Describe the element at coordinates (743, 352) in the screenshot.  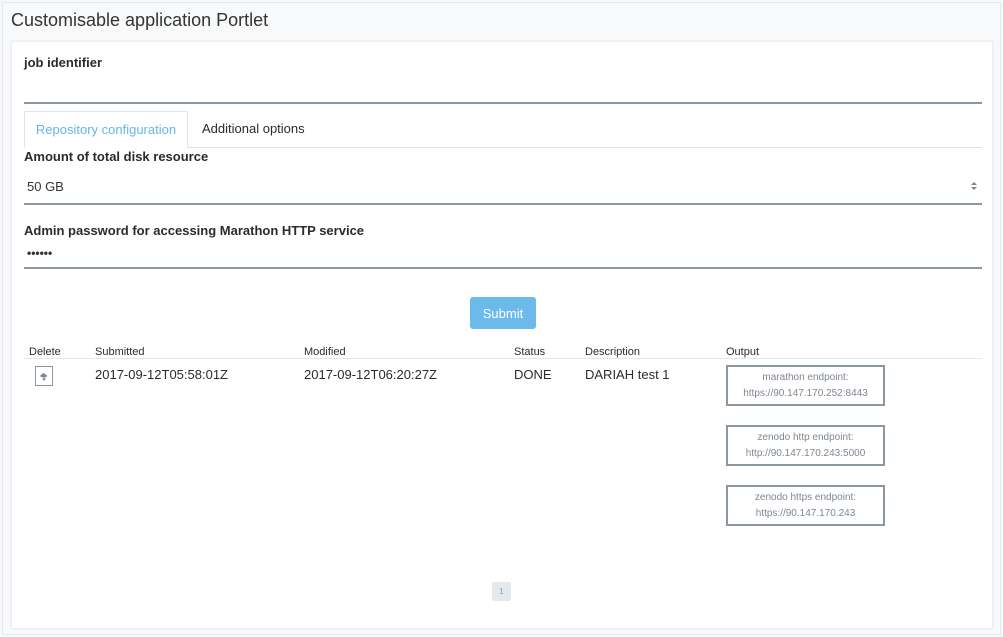
I see `column-header-output: Output` at that location.